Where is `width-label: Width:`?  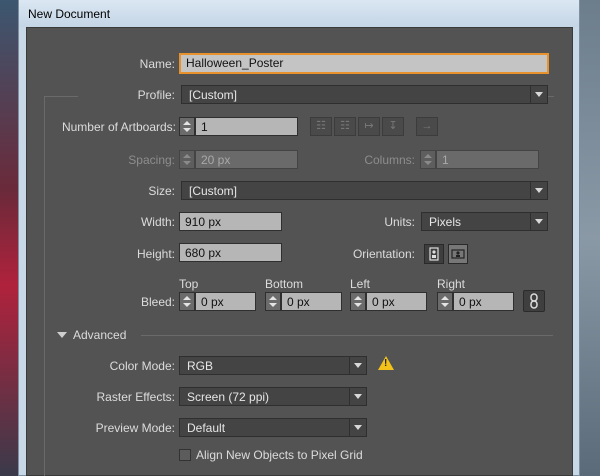 width-label: Width: is located at coordinates (157, 222).